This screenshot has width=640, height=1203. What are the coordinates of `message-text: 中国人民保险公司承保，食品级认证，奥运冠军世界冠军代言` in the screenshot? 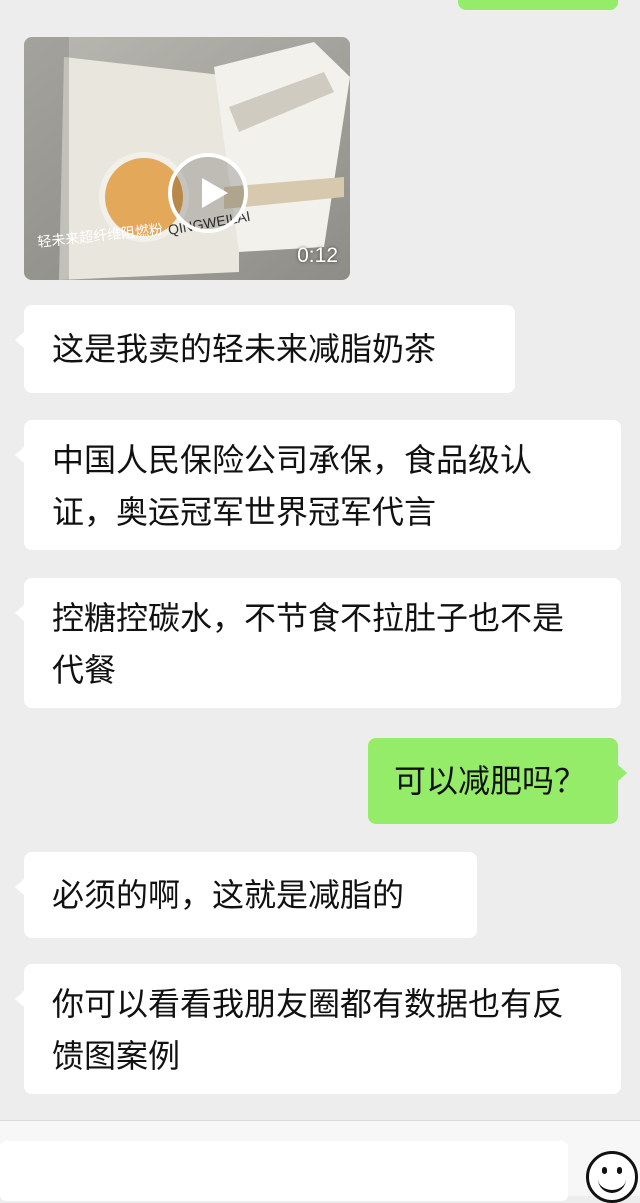 It's located at (292, 486).